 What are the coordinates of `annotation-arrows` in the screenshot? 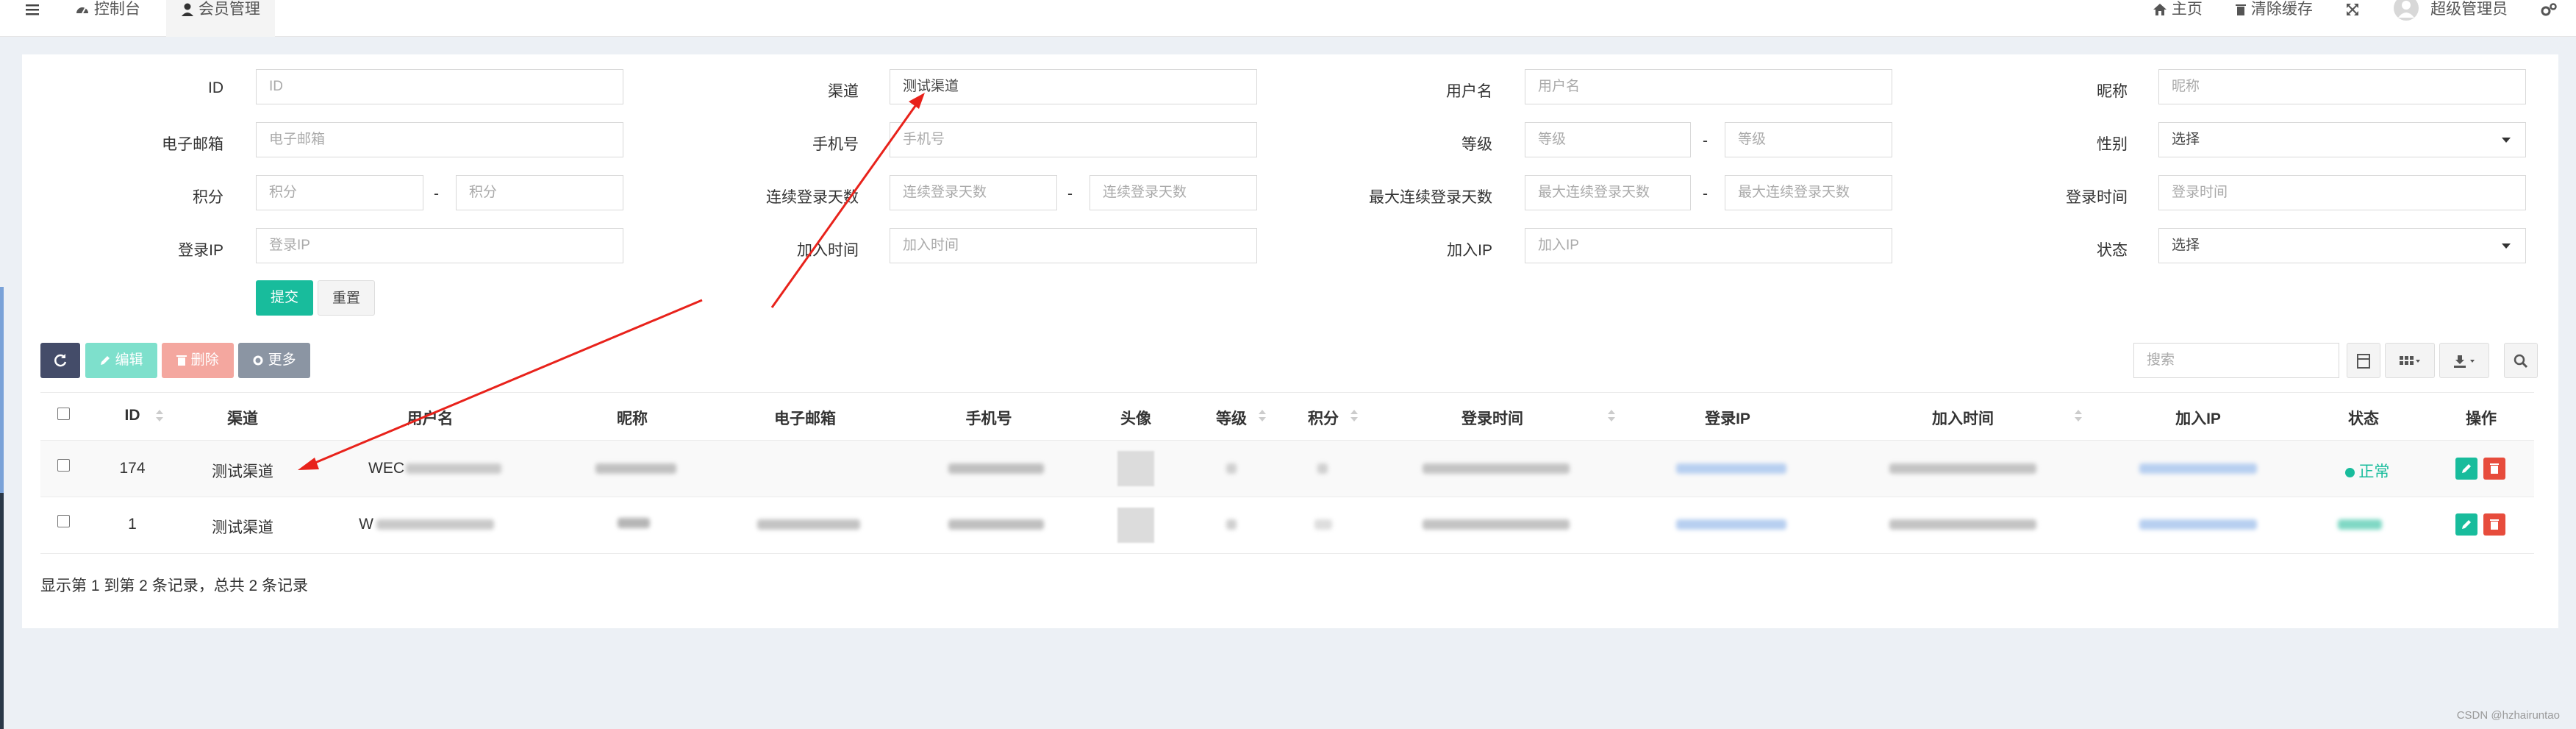 It's located at (611, 281).